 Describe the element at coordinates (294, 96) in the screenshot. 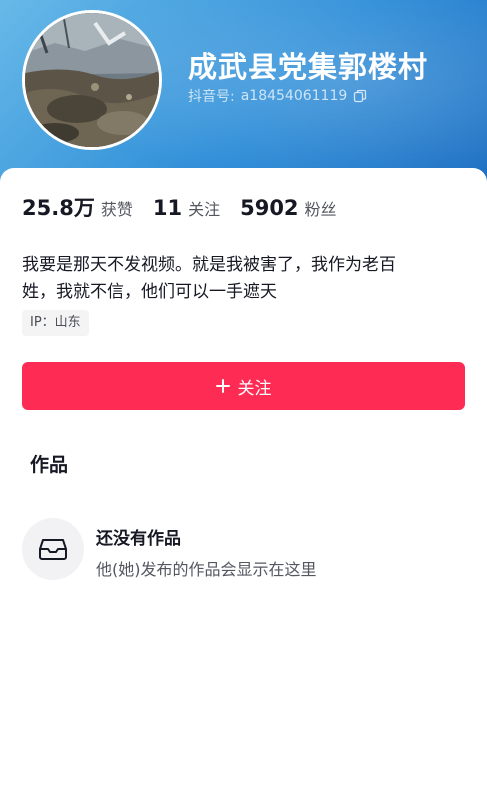

I see `account-id: a18454061119` at that location.